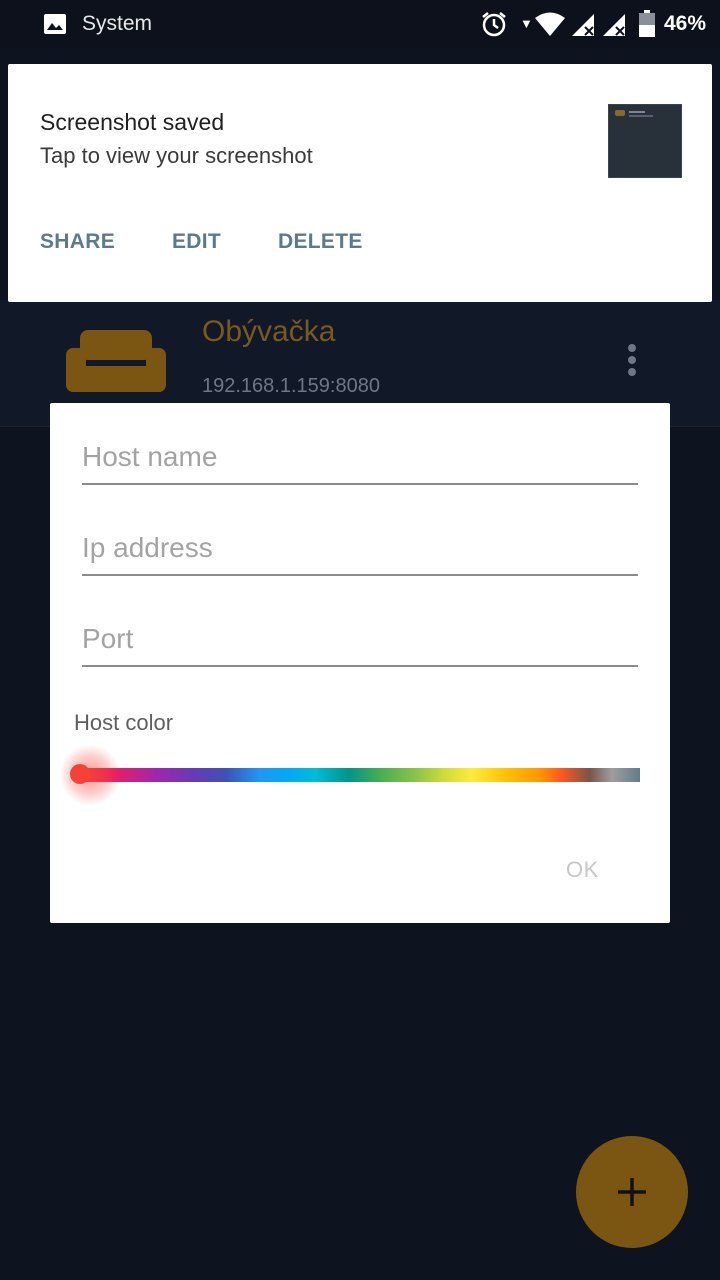 The height and width of the screenshot is (1280, 720). What do you see at coordinates (124, 722) in the screenshot?
I see `host-color-label: Host color` at bounding box center [124, 722].